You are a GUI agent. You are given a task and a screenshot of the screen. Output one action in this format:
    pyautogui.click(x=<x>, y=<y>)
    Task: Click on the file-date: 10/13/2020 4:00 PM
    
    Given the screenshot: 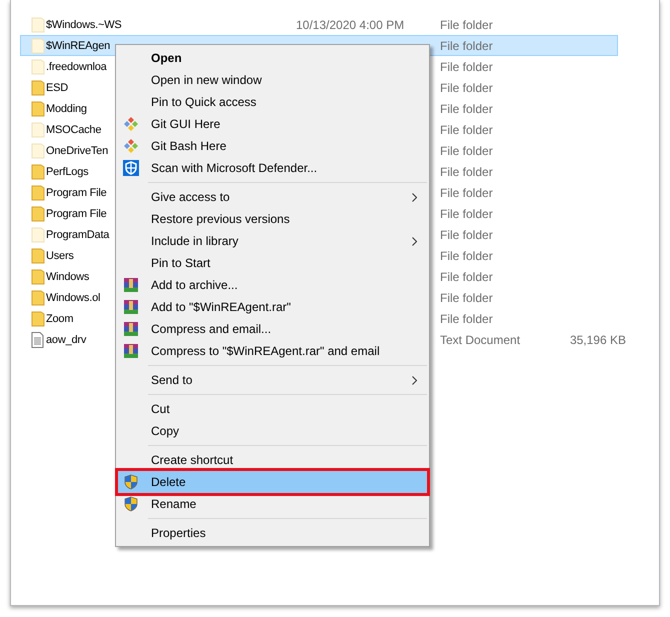 What is the action you would take?
    pyautogui.click(x=351, y=25)
    